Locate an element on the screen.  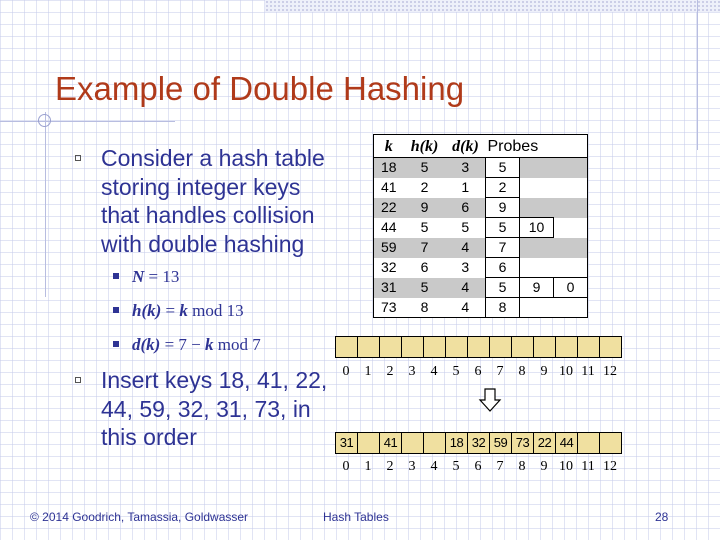
index-label: 8 is located at coordinates (522, 466).